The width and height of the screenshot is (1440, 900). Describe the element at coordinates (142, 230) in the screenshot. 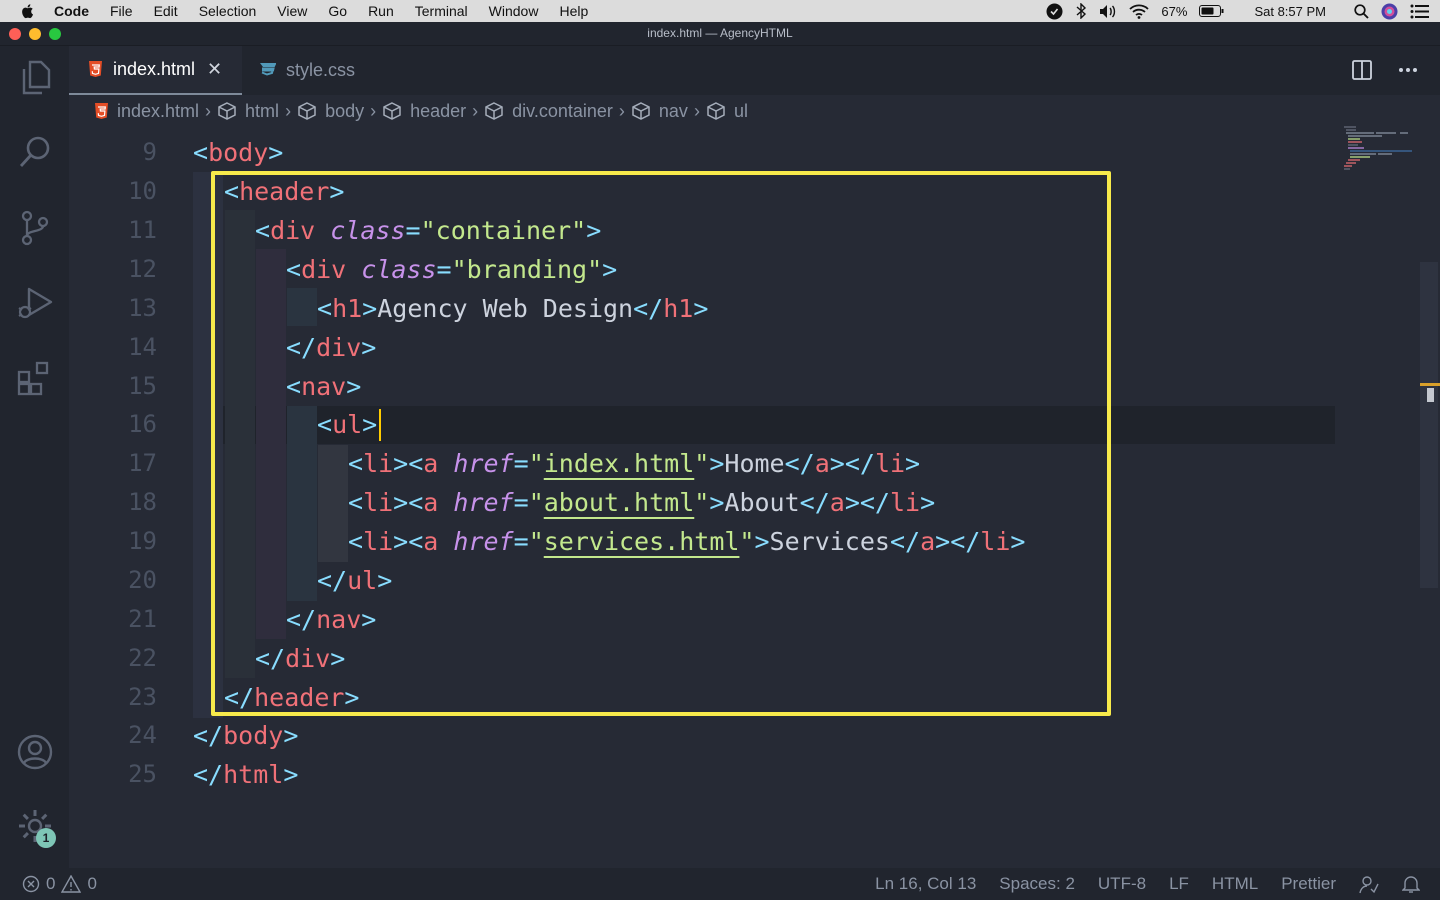

I see `line-number: 11` at that location.